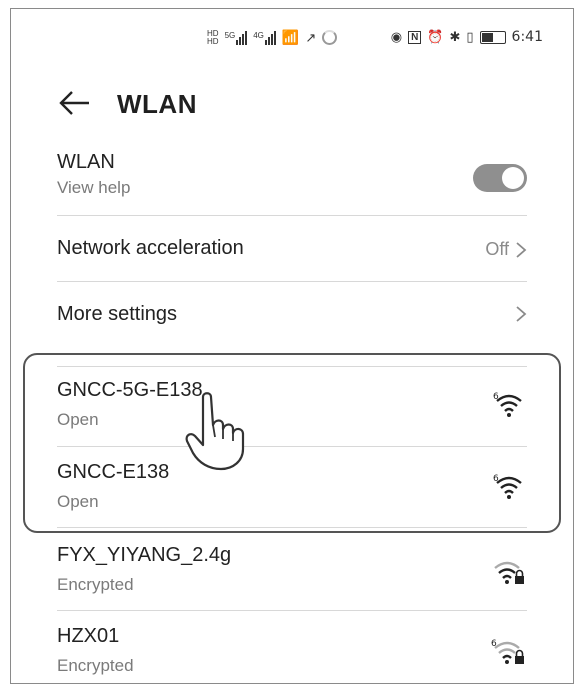  What do you see at coordinates (492, 37) in the screenshot?
I see `battery-icon` at bounding box center [492, 37].